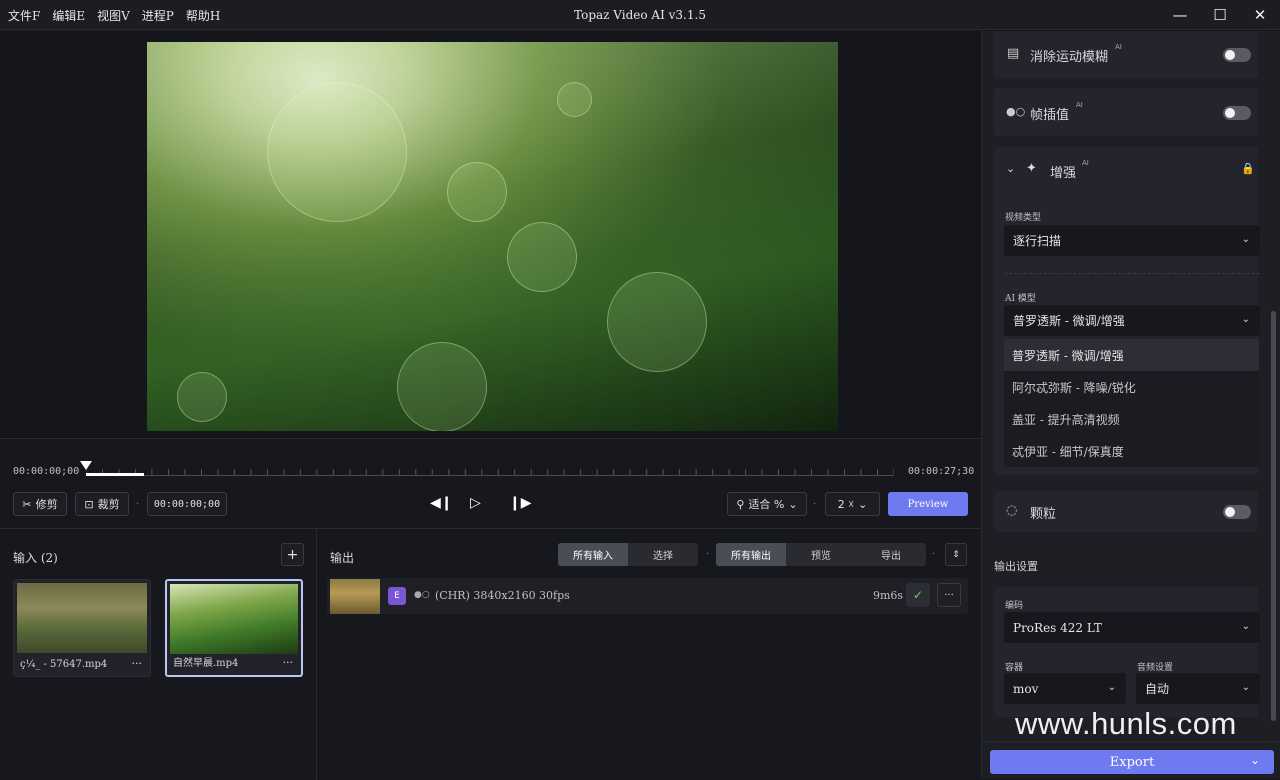 The image size is (1280, 780). What do you see at coordinates (1126, 511) in the screenshot?
I see `grain-card: ◌ 颗粒` at bounding box center [1126, 511].